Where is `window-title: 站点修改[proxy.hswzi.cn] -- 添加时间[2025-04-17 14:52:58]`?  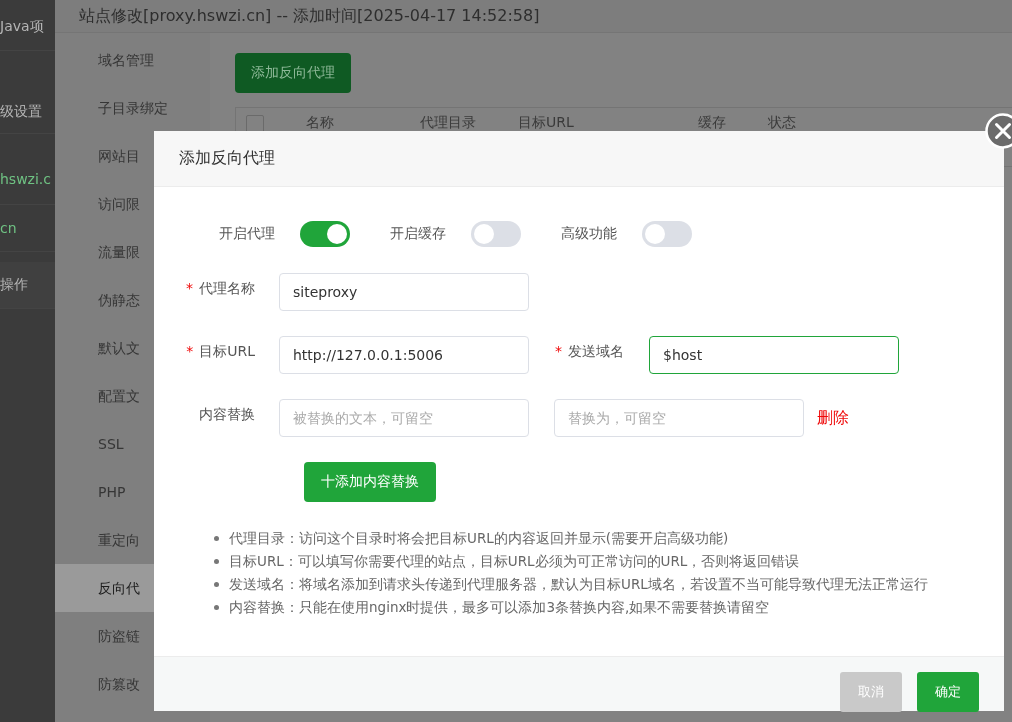
window-title: 站点修改[proxy.hswzi.cn] -- 添加时间[2025-04-17 14:52:58] is located at coordinates (309, 16).